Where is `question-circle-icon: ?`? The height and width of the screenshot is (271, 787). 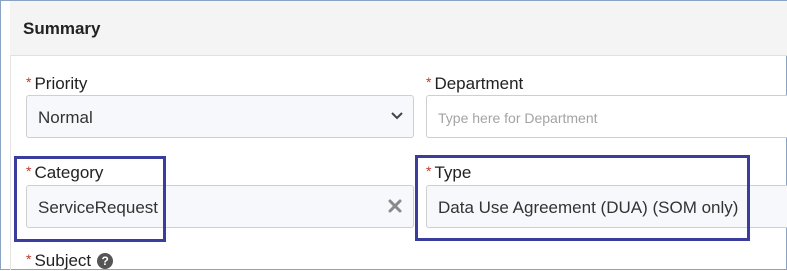 question-circle-icon: ? is located at coordinates (105, 261).